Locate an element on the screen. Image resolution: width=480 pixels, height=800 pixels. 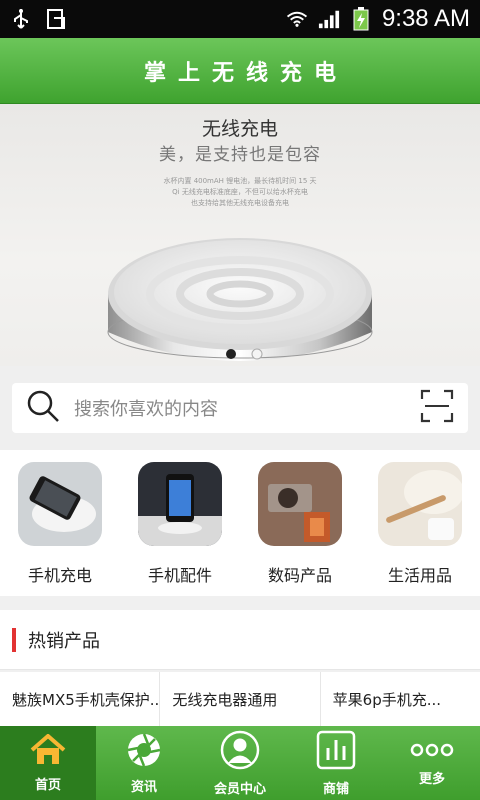
search-input: 搜索你喜欢的内容 is located at coordinates (240, 408).